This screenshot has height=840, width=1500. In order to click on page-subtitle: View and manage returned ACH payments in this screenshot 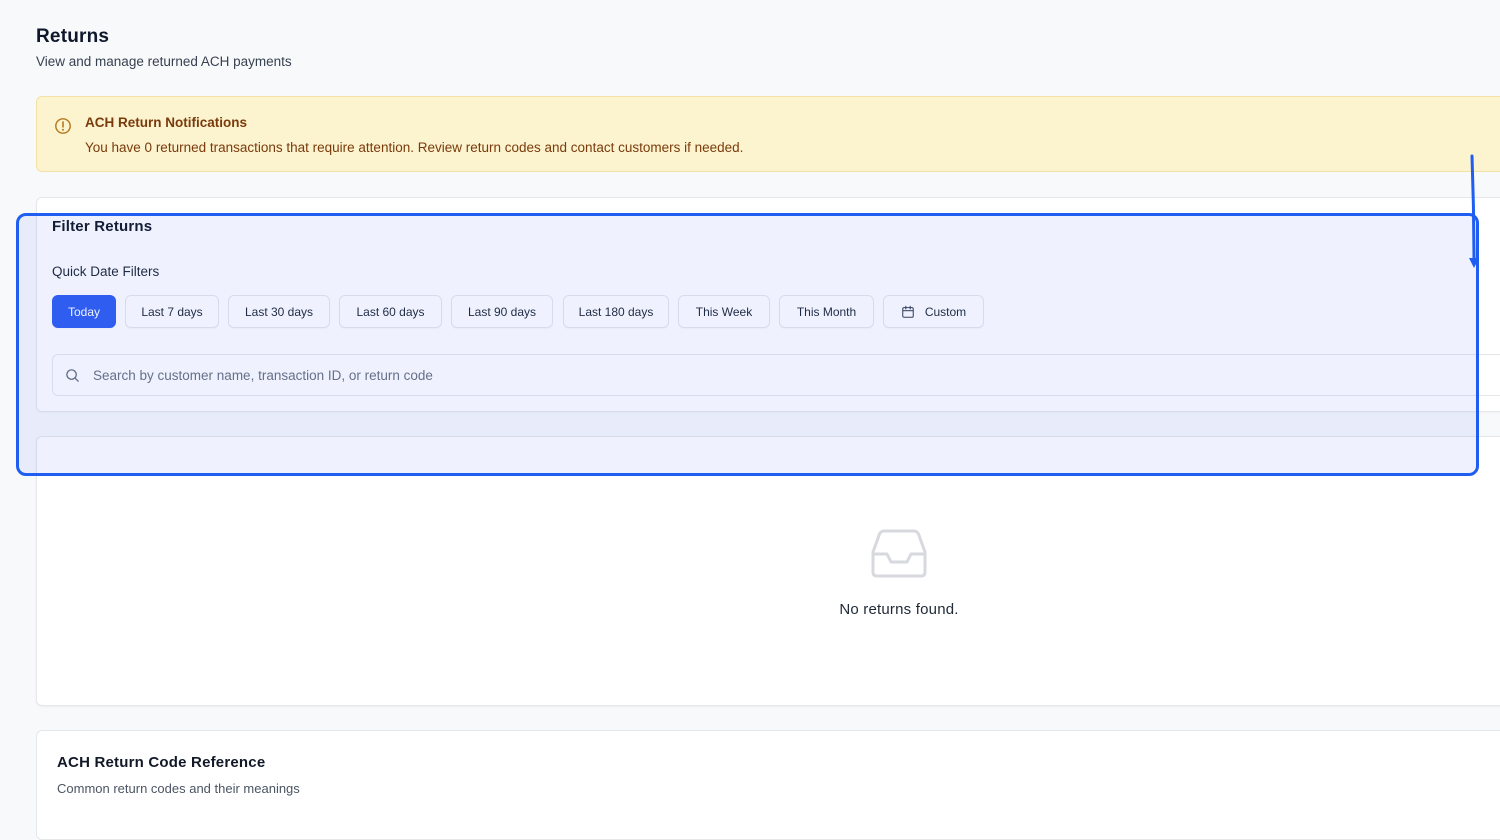, I will do `click(164, 61)`.